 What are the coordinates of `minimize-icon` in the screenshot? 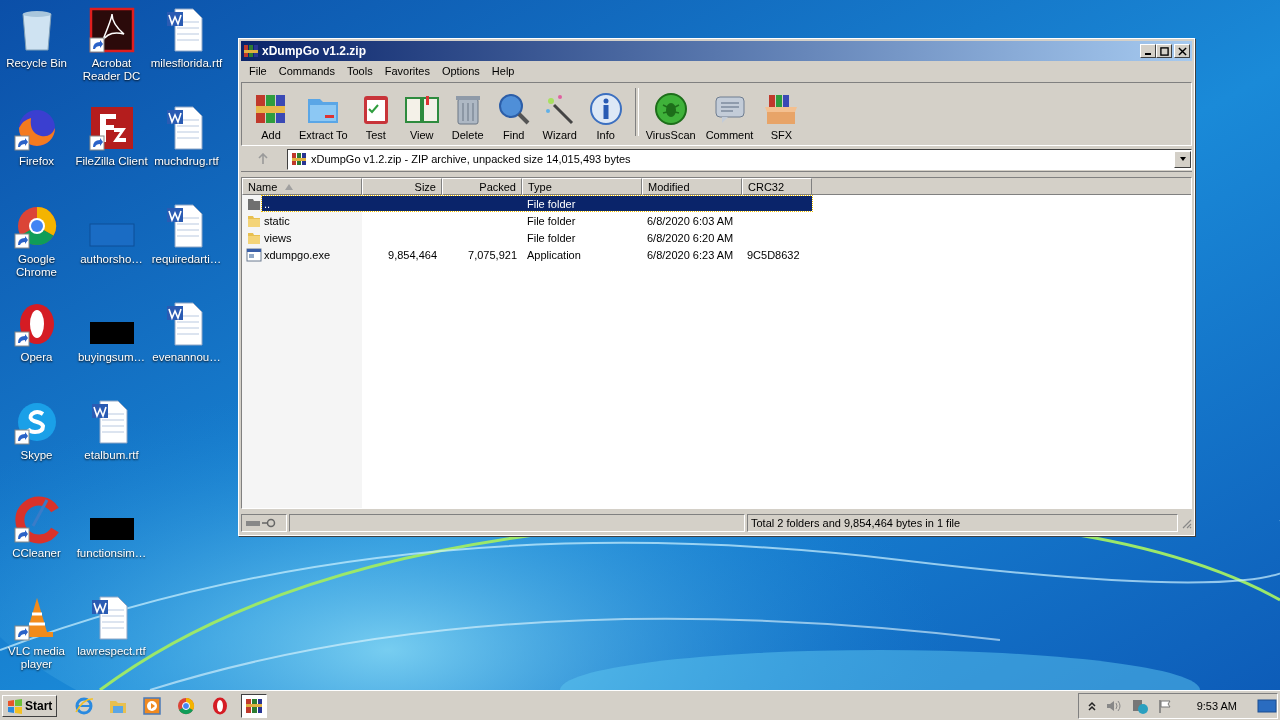 It's located at (1148, 54).